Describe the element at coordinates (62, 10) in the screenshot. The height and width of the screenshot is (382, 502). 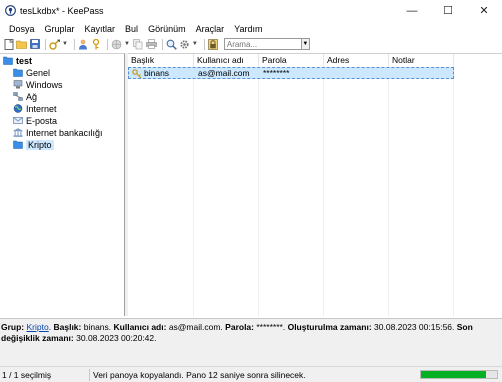
I see `window-title: tesLkdbx* - KeePass` at that location.